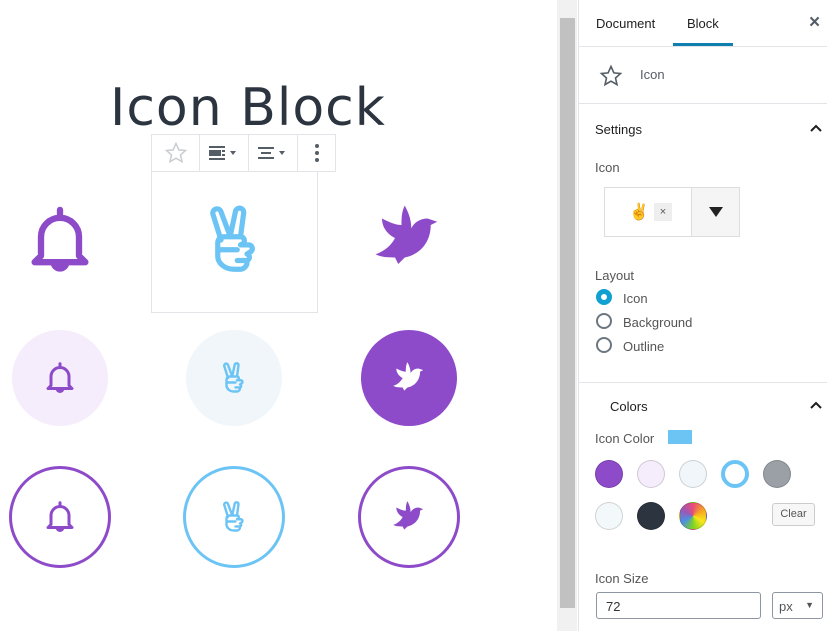 The image size is (827, 631). I want to click on color-swatch-white, so click(609, 516).